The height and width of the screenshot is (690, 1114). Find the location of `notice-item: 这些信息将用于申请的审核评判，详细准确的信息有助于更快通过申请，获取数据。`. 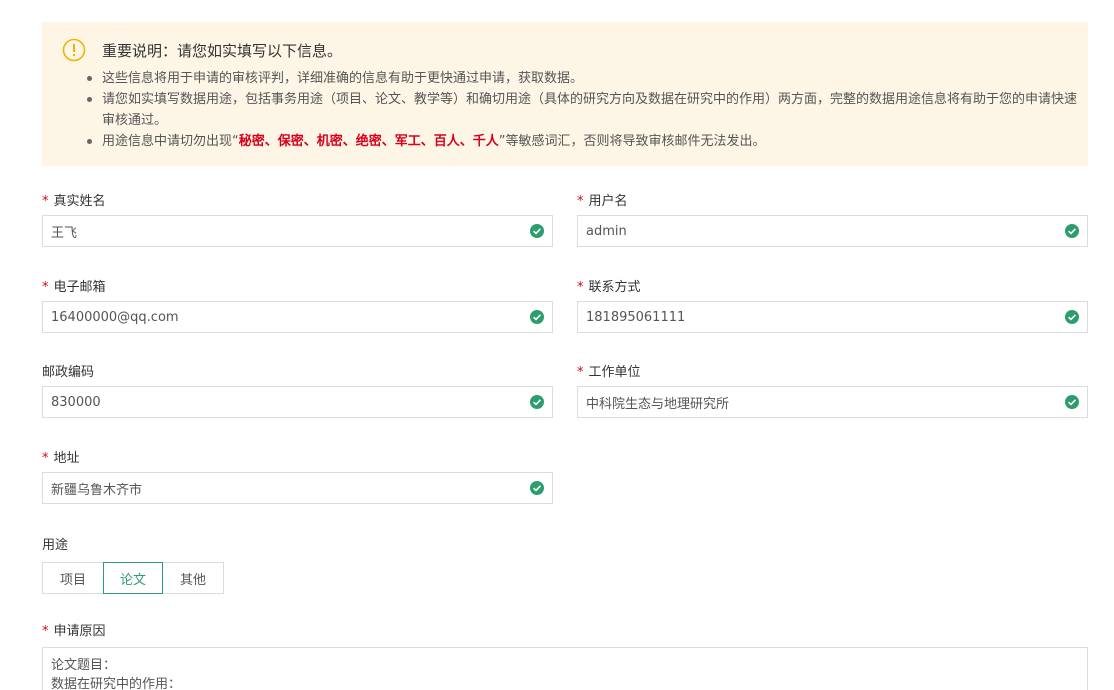

notice-item: 这些信息将用于申请的审核评判，详细准确的信息有助于更快通过申请，获取数据。 is located at coordinates (582, 78).